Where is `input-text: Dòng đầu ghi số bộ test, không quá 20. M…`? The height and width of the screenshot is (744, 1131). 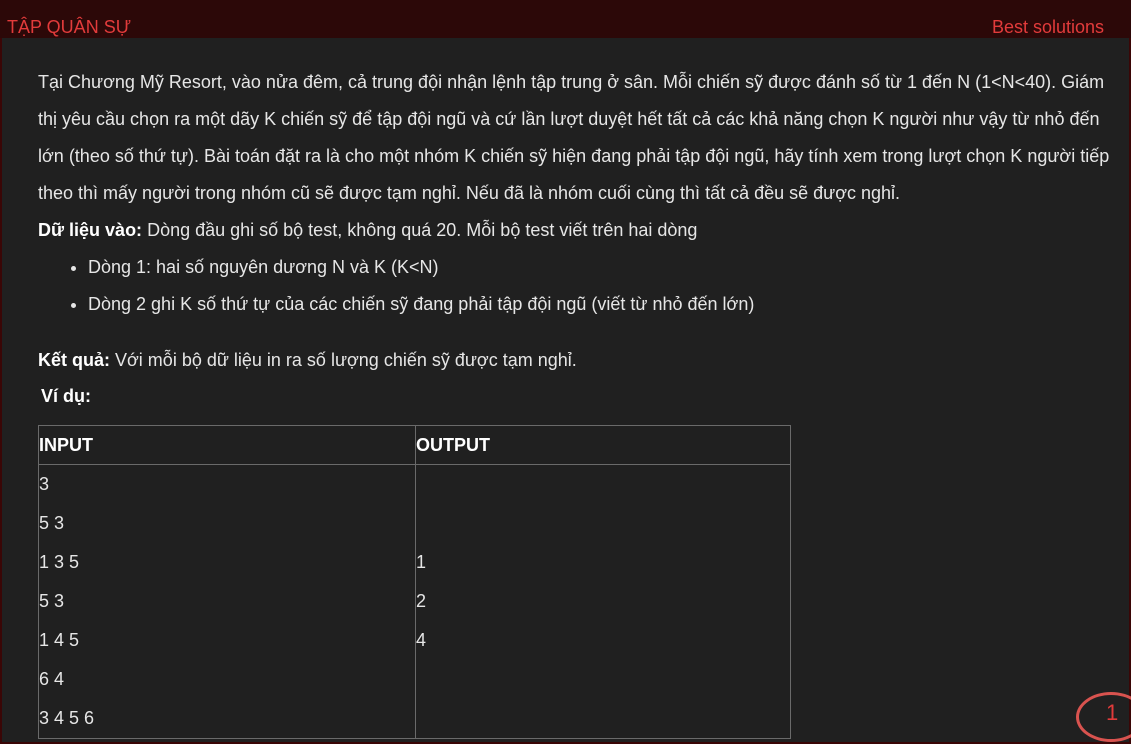 input-text: Dòng đầu ghi số bộ test, không quá 20. M… is located at coordinates (420, 230).